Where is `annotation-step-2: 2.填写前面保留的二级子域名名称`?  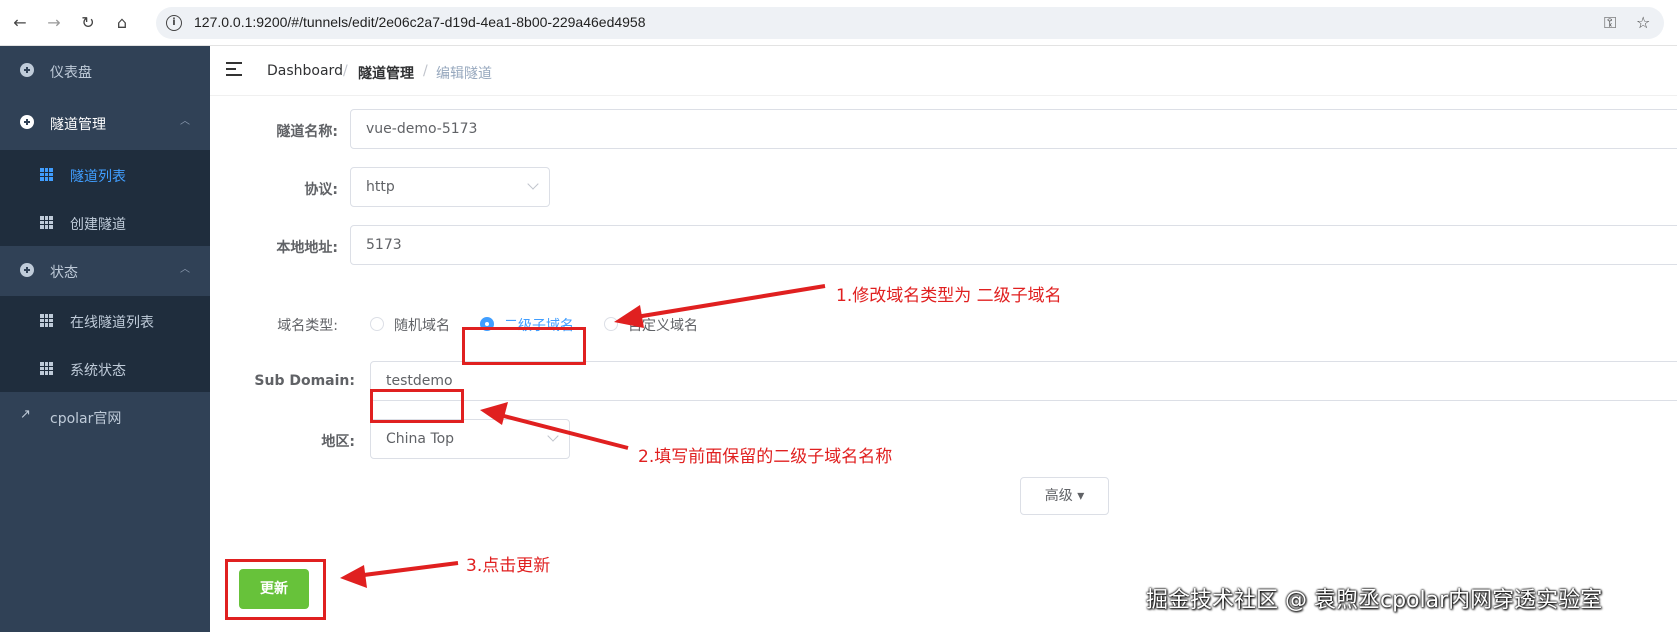
annotation-step-2: 2.填写前面保留的二级子域名名称 is located at coordinates (765, 457).